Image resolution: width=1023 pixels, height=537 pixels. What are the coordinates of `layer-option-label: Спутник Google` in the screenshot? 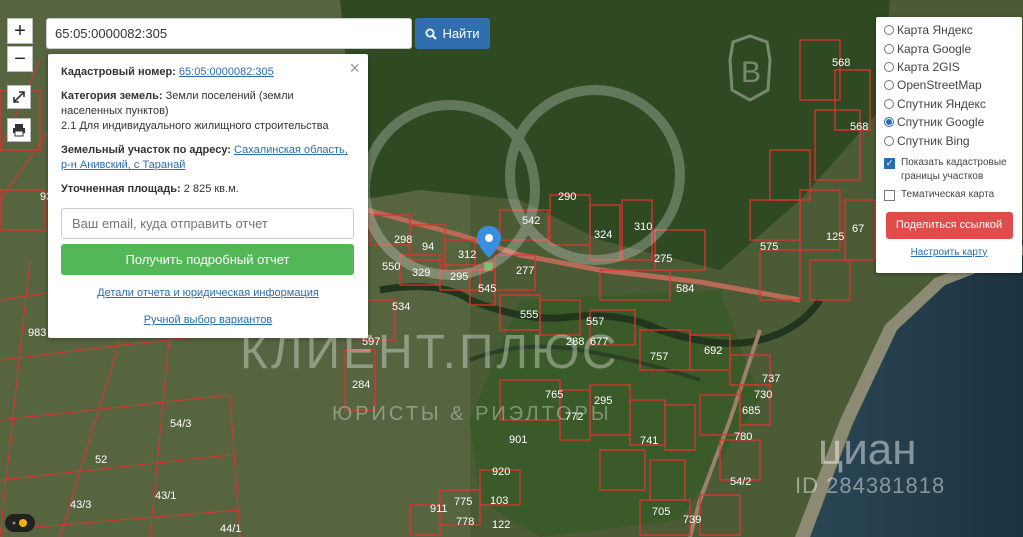 It's located at (941, 122).